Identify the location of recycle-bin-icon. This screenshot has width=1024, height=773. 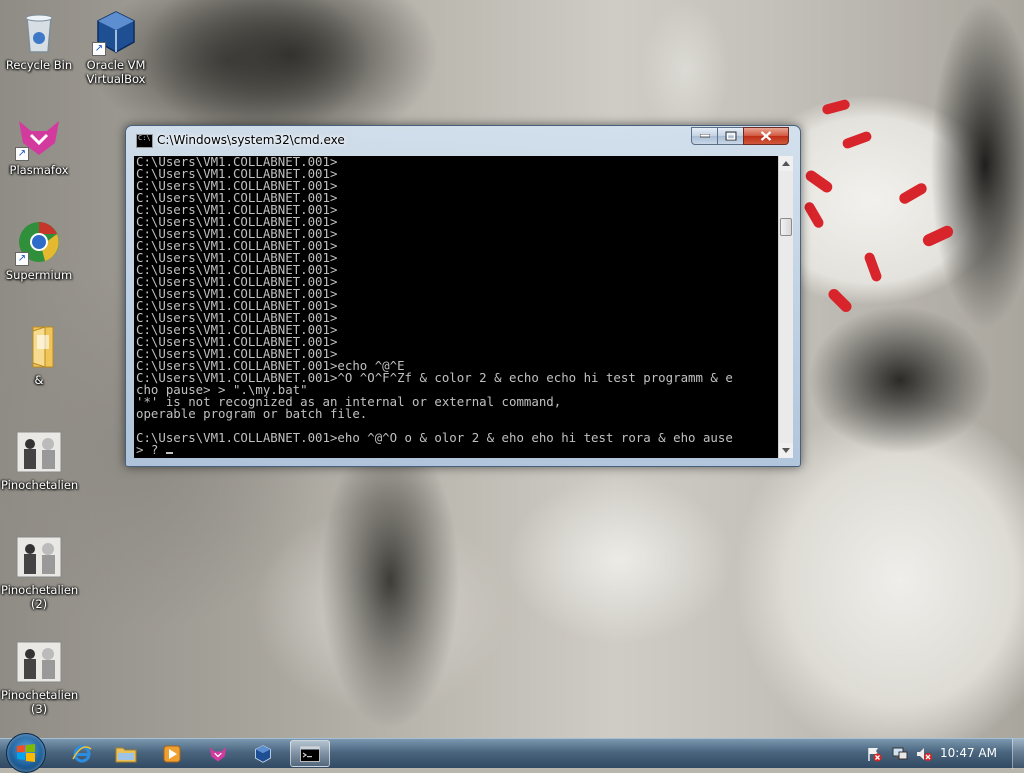
(39, 32).